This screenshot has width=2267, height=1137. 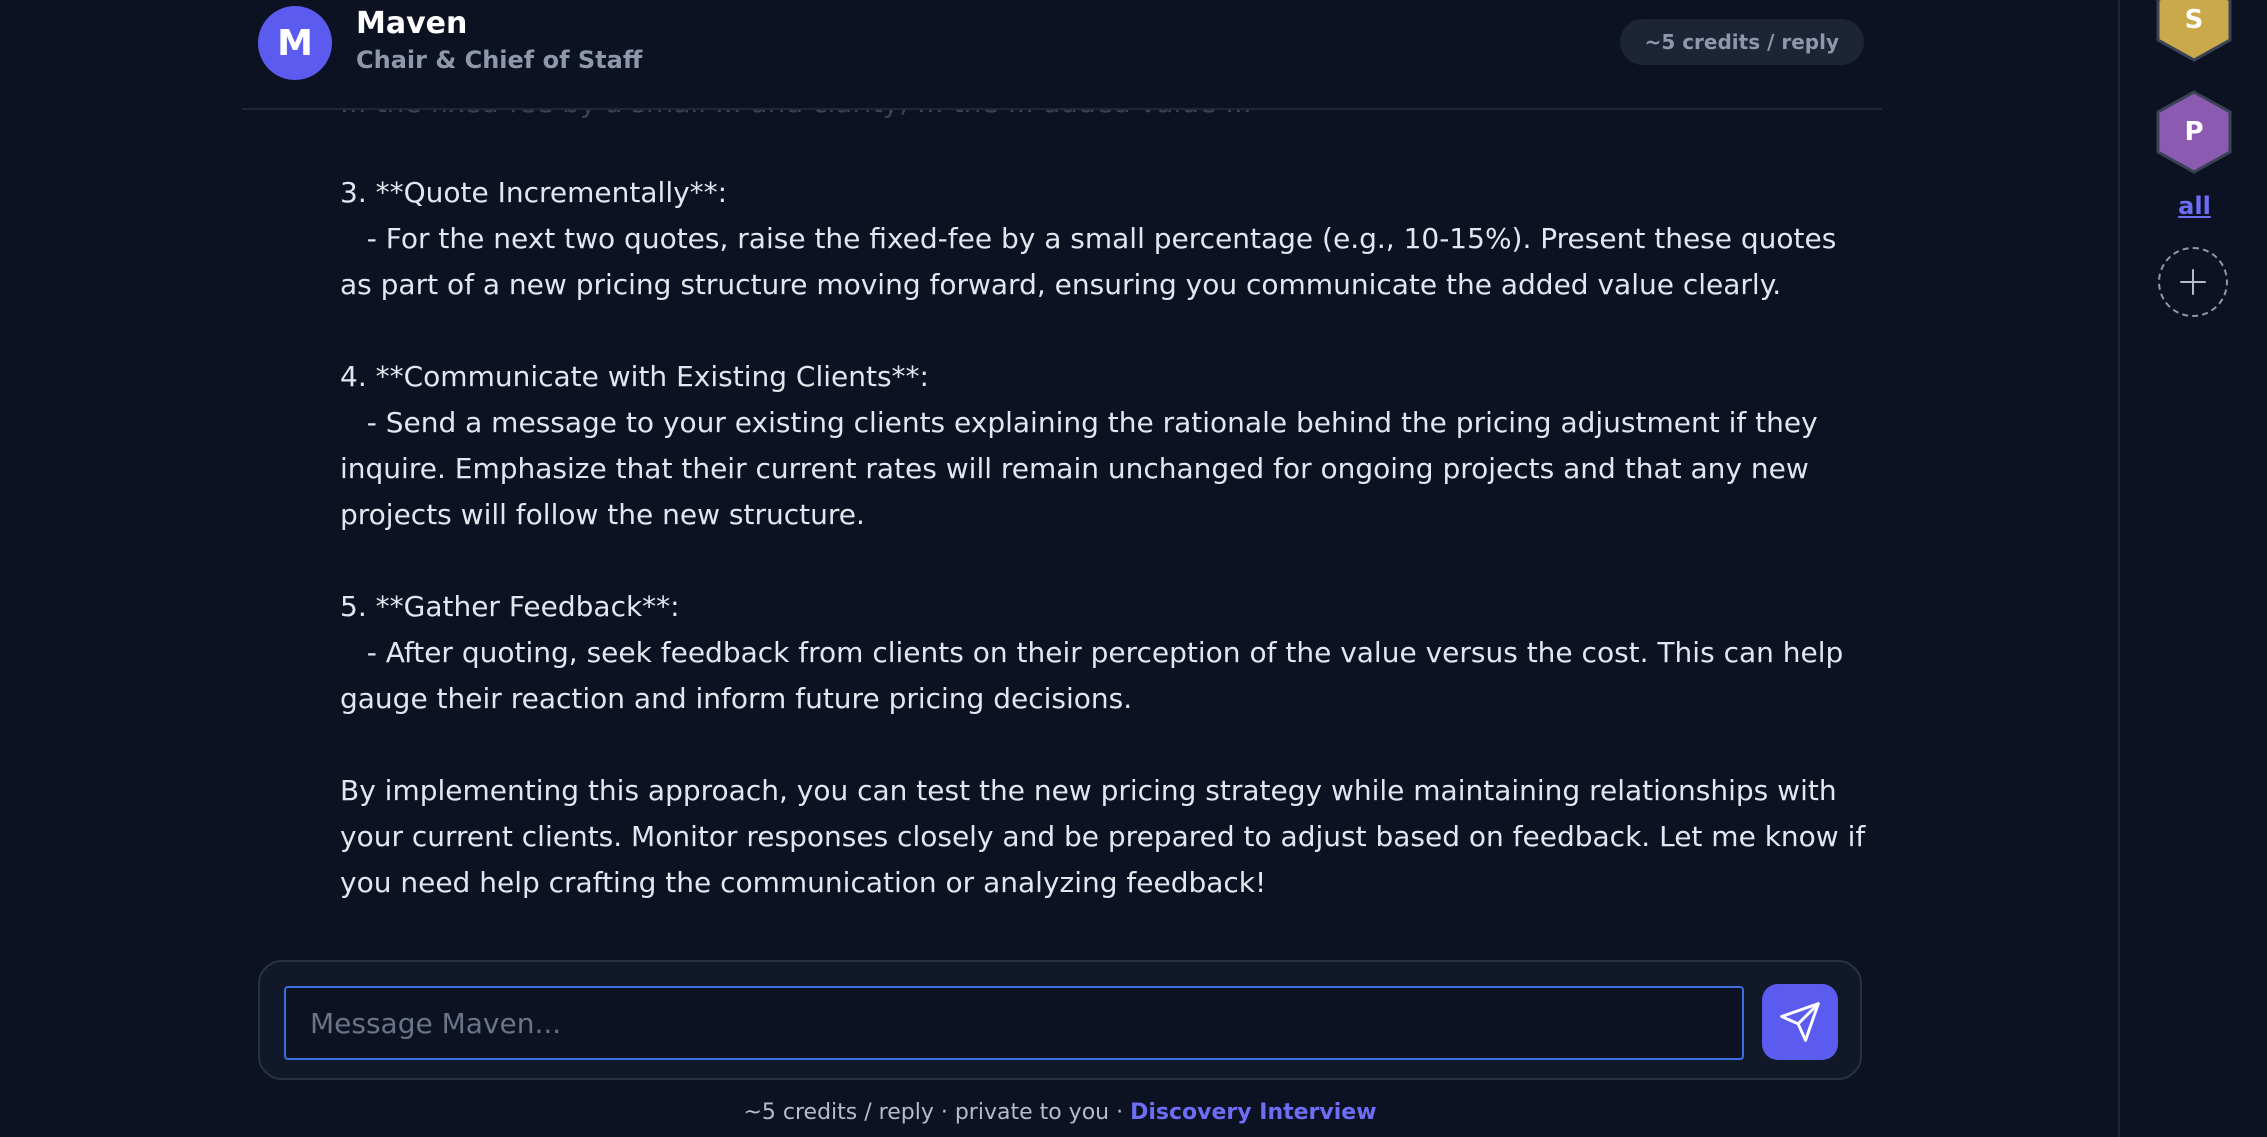 What do you see at coordinates (1253, 1112) in the screenshot?
I see `discovery-interview-link: Discovery Interview` at bounding box center [1253, 1112].